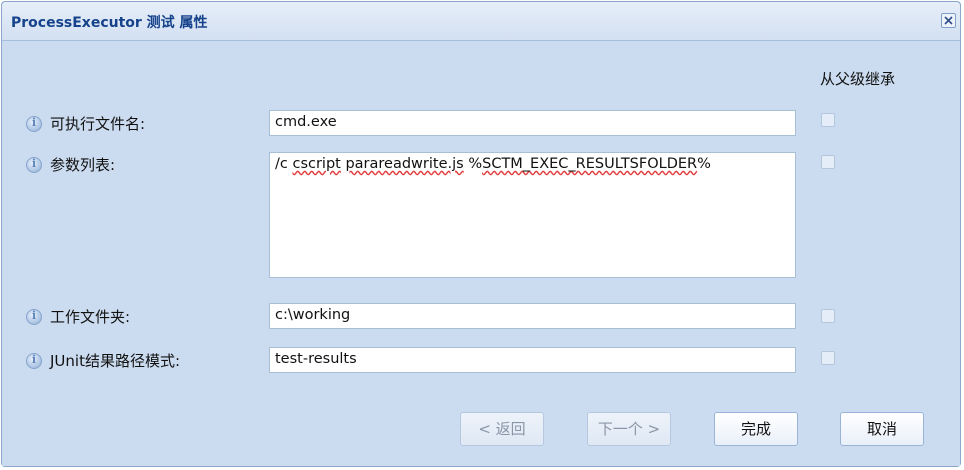 This screenshot has height=470, width=964. What do you see at coordinates (532, 316) in the screenshot?
I see `working-folder-field: c:\working` at bounding box center [532, 316].